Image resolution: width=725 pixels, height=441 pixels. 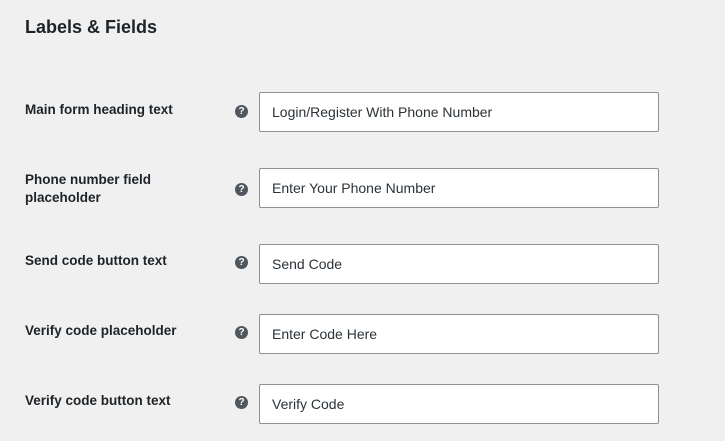 I want to click on main-form-heading-label: Main form heading text, so click(x=99, y=109).